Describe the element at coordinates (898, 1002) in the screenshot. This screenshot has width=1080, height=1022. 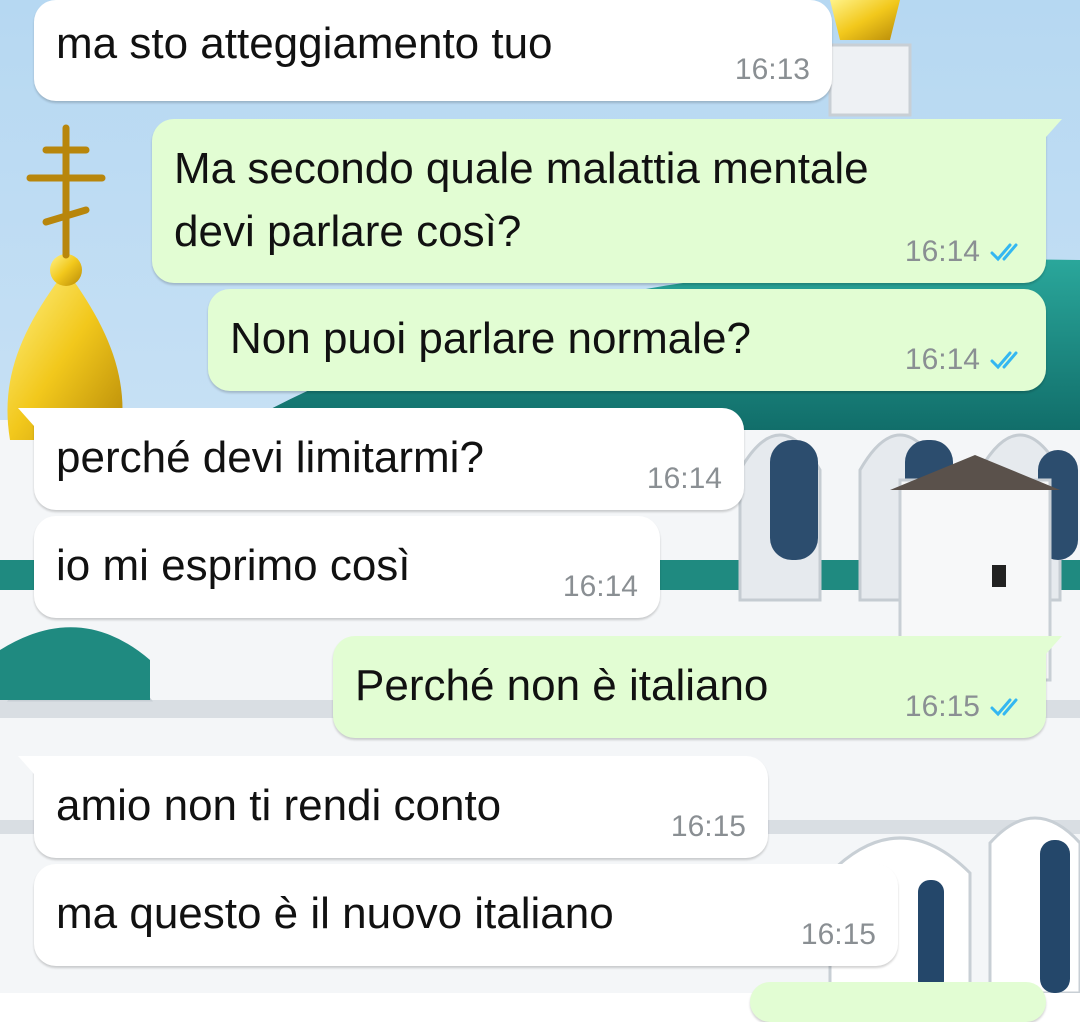
I see `message-outgoing-partial` at that location.